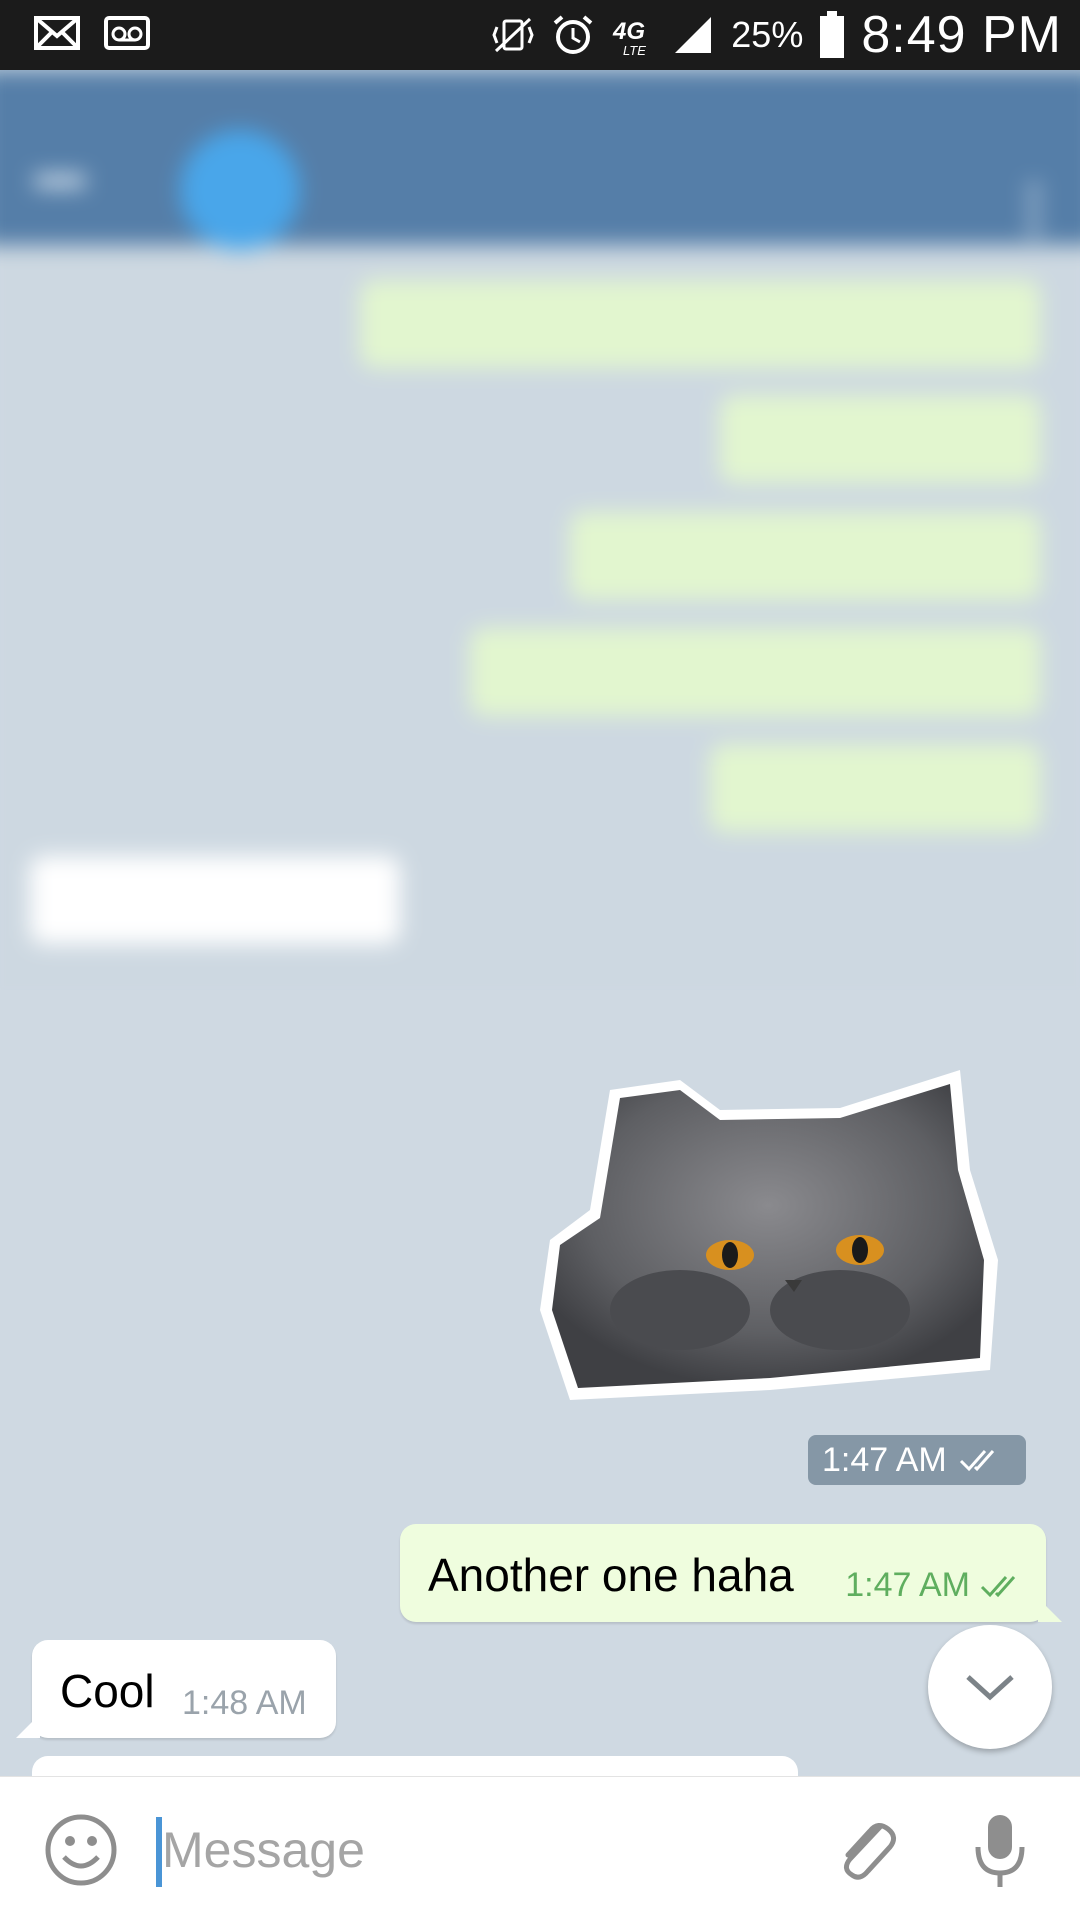 Image resolution: width=1080 pixels, height=1920 pixels. What do you see at coordinates (1000, 1851) in the screenshot?
I see `mic-icon` at bounding box center [1000, 1851].